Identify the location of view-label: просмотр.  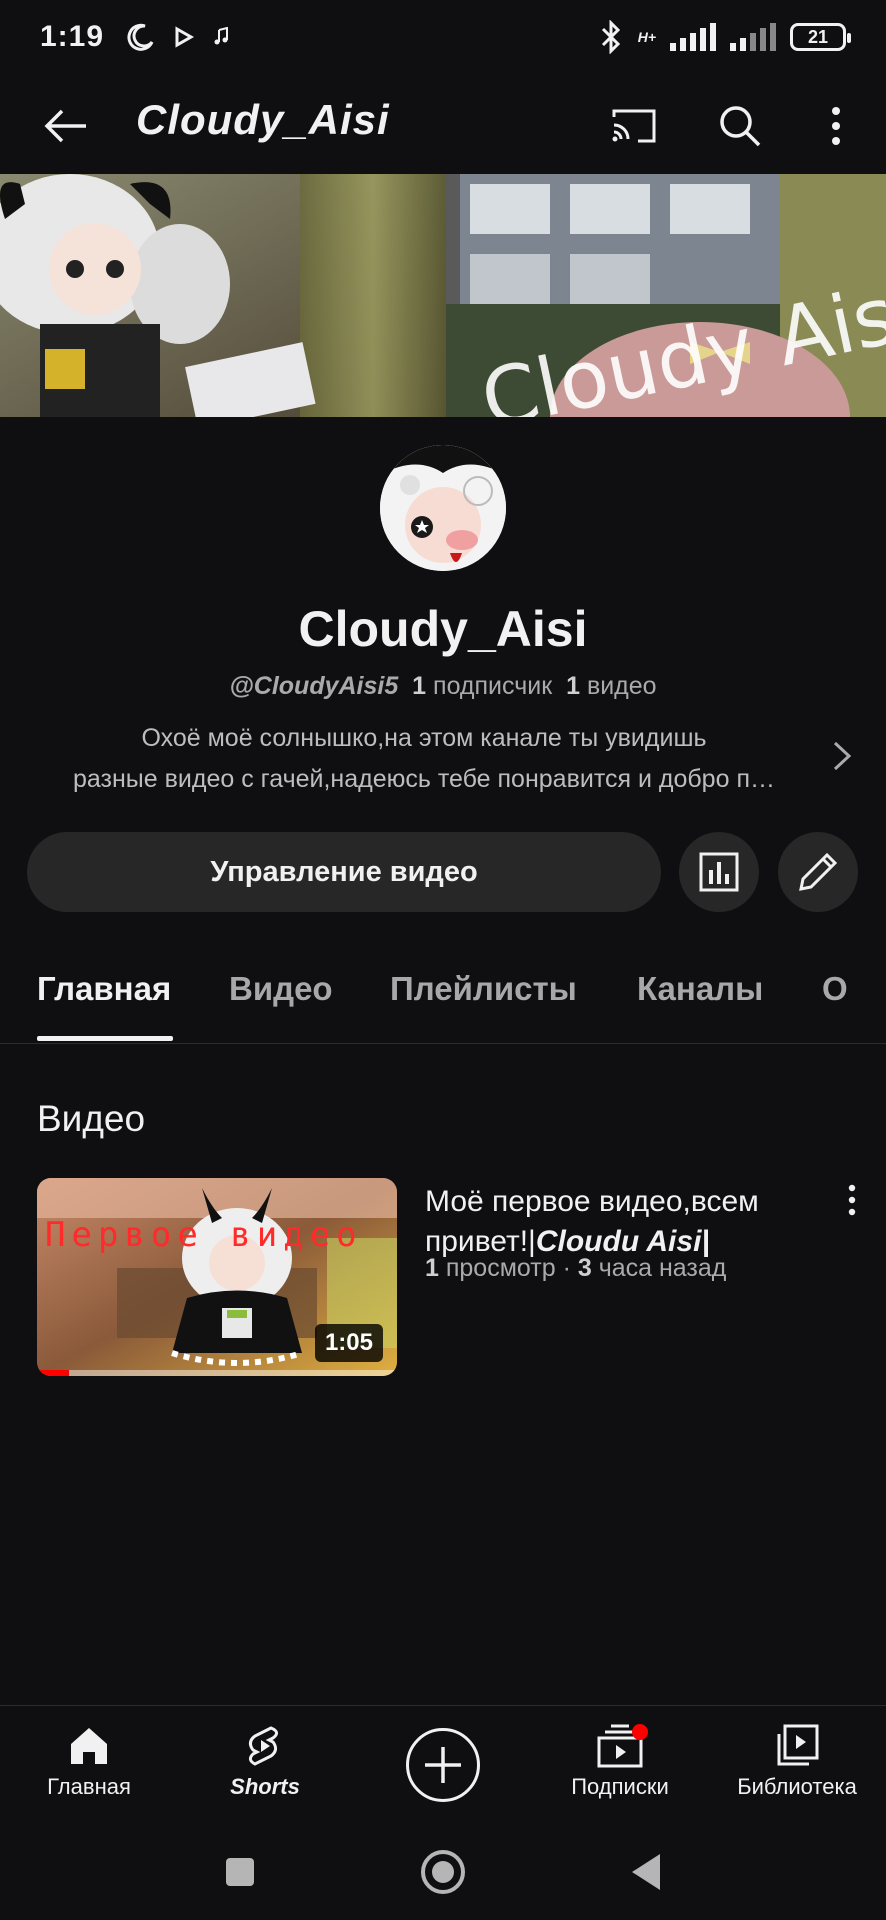
(500, 1268).